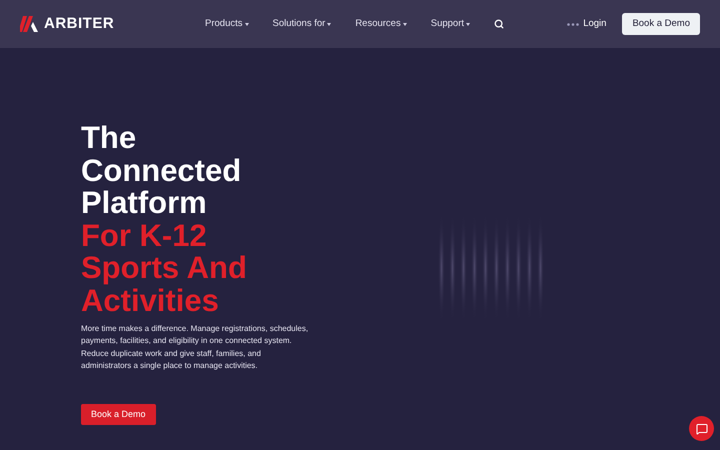 The image size is (720, 450). What do you see at coordinates (450, 24) in the screenshot?
I see `nav-link: Support` at bounding box center [450, 24].